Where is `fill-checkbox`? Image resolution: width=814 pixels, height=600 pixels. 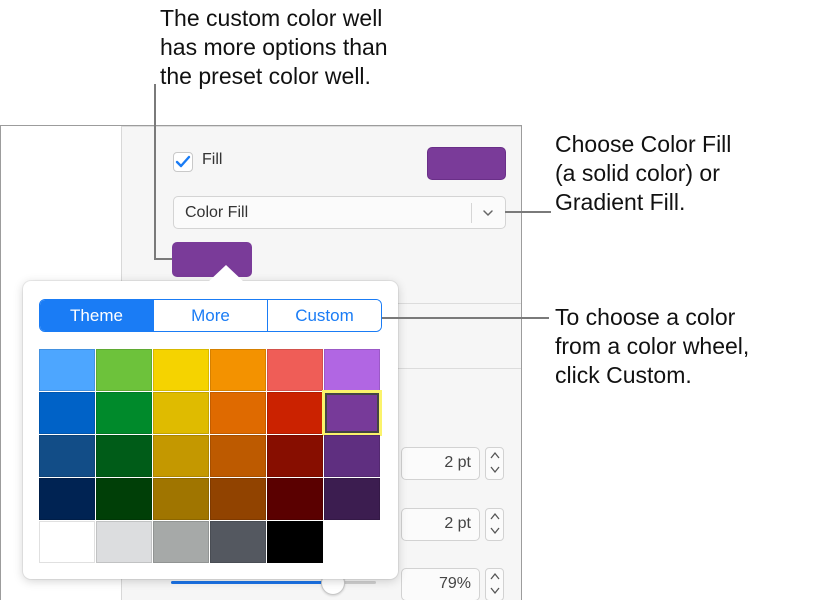 fill-checkbox is located at coordinates (183, 162).